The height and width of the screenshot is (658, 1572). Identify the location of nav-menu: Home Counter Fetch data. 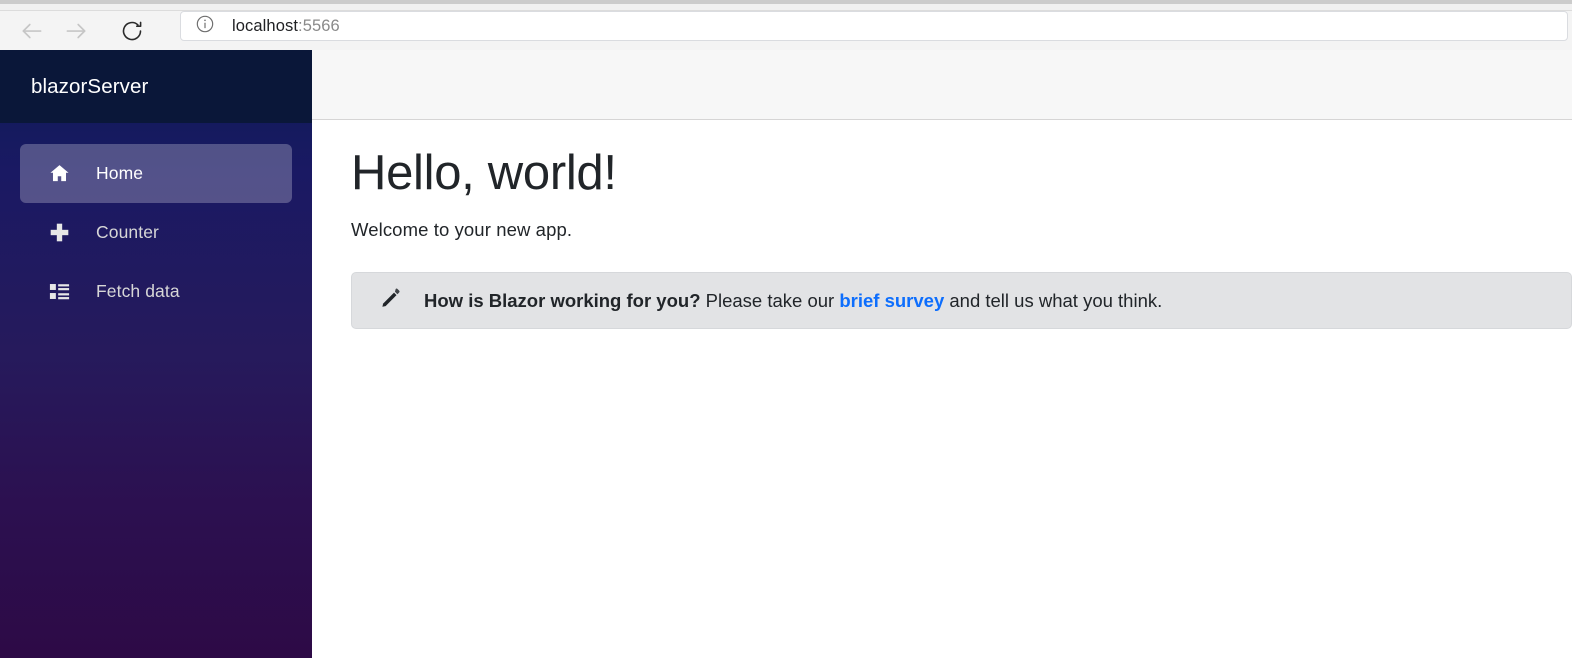
(156, 222).